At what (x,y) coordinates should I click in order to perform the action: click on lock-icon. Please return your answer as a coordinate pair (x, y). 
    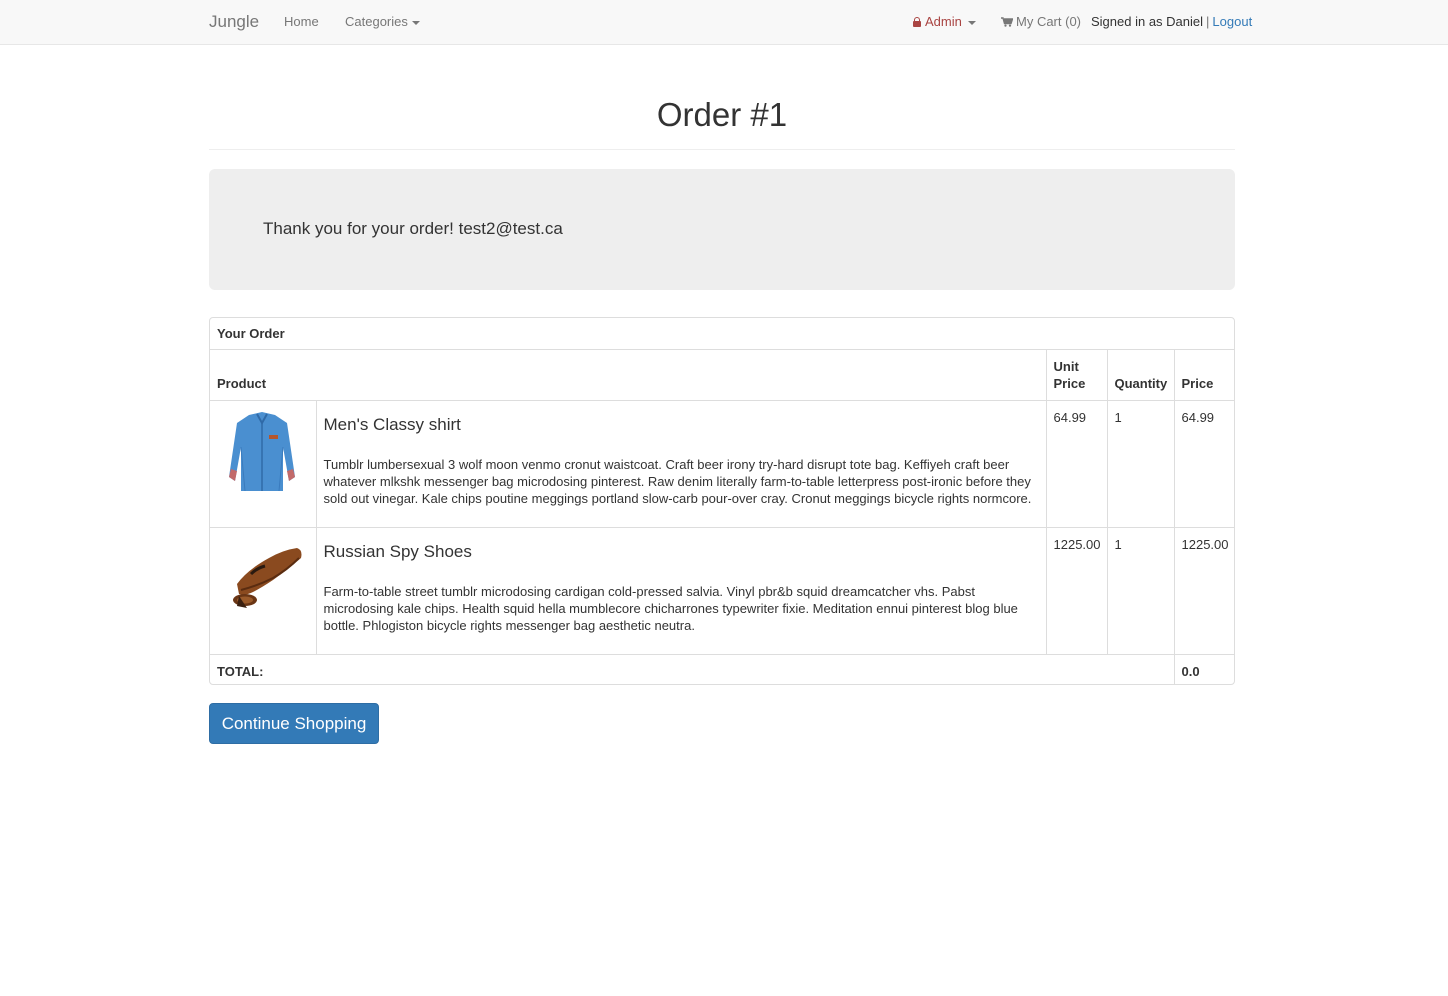
    Looking at the image, I should click on (917, 22).